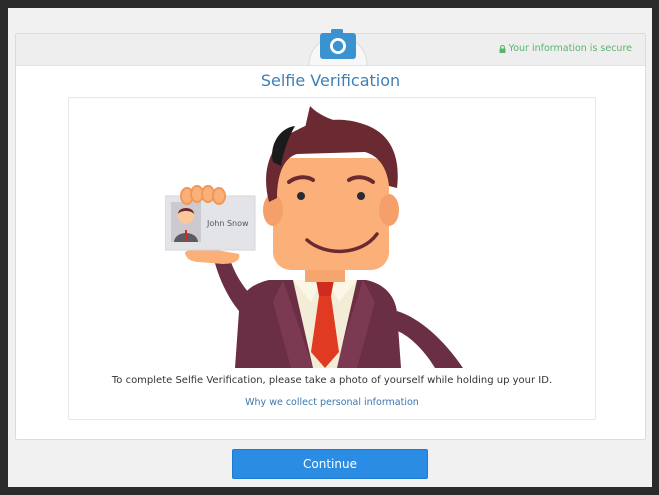 Image resolution: width=659 pixels, height=495 pixels. What do you see at coordinates (502, 48) in the screenshot?
I see `lock-icon` at bounding box center [502, 48].